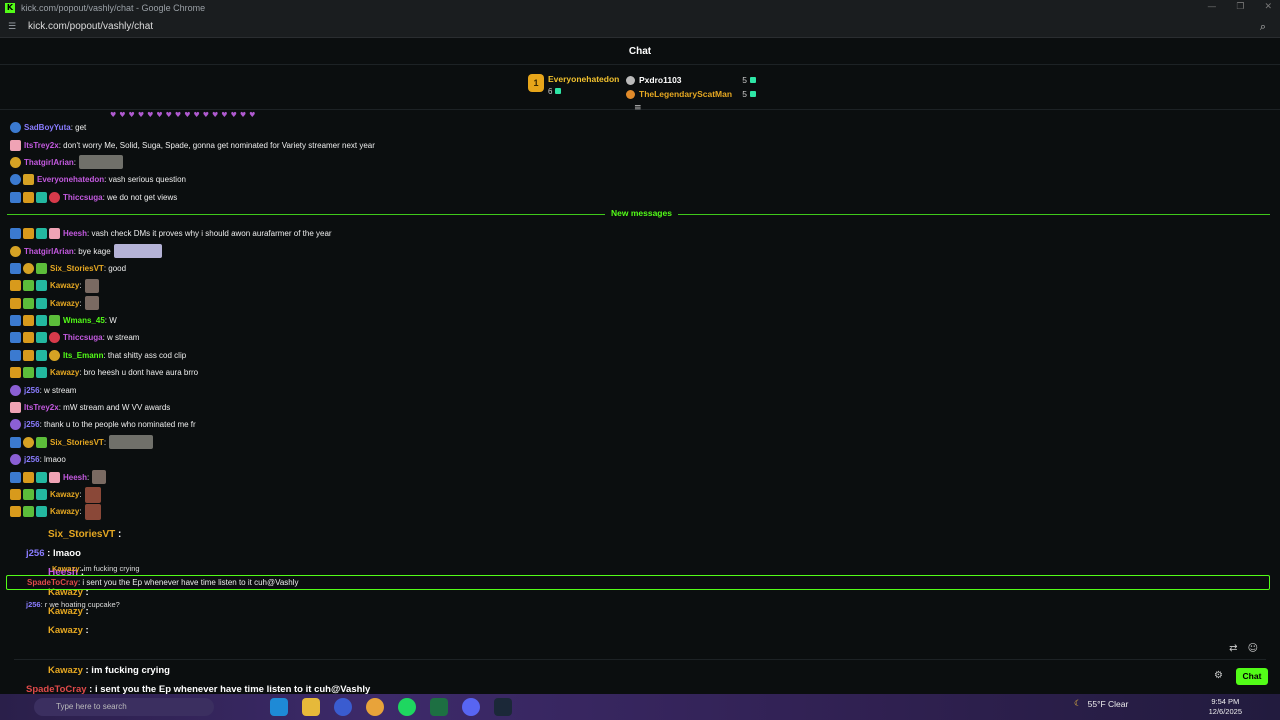 Image resolution: width=1280 pixels, height=720 pixels. What do you see at coordinates (83, 337) in the screenshot?
I see `message-username: Thiccsuga` at bounding box center [83, 337].